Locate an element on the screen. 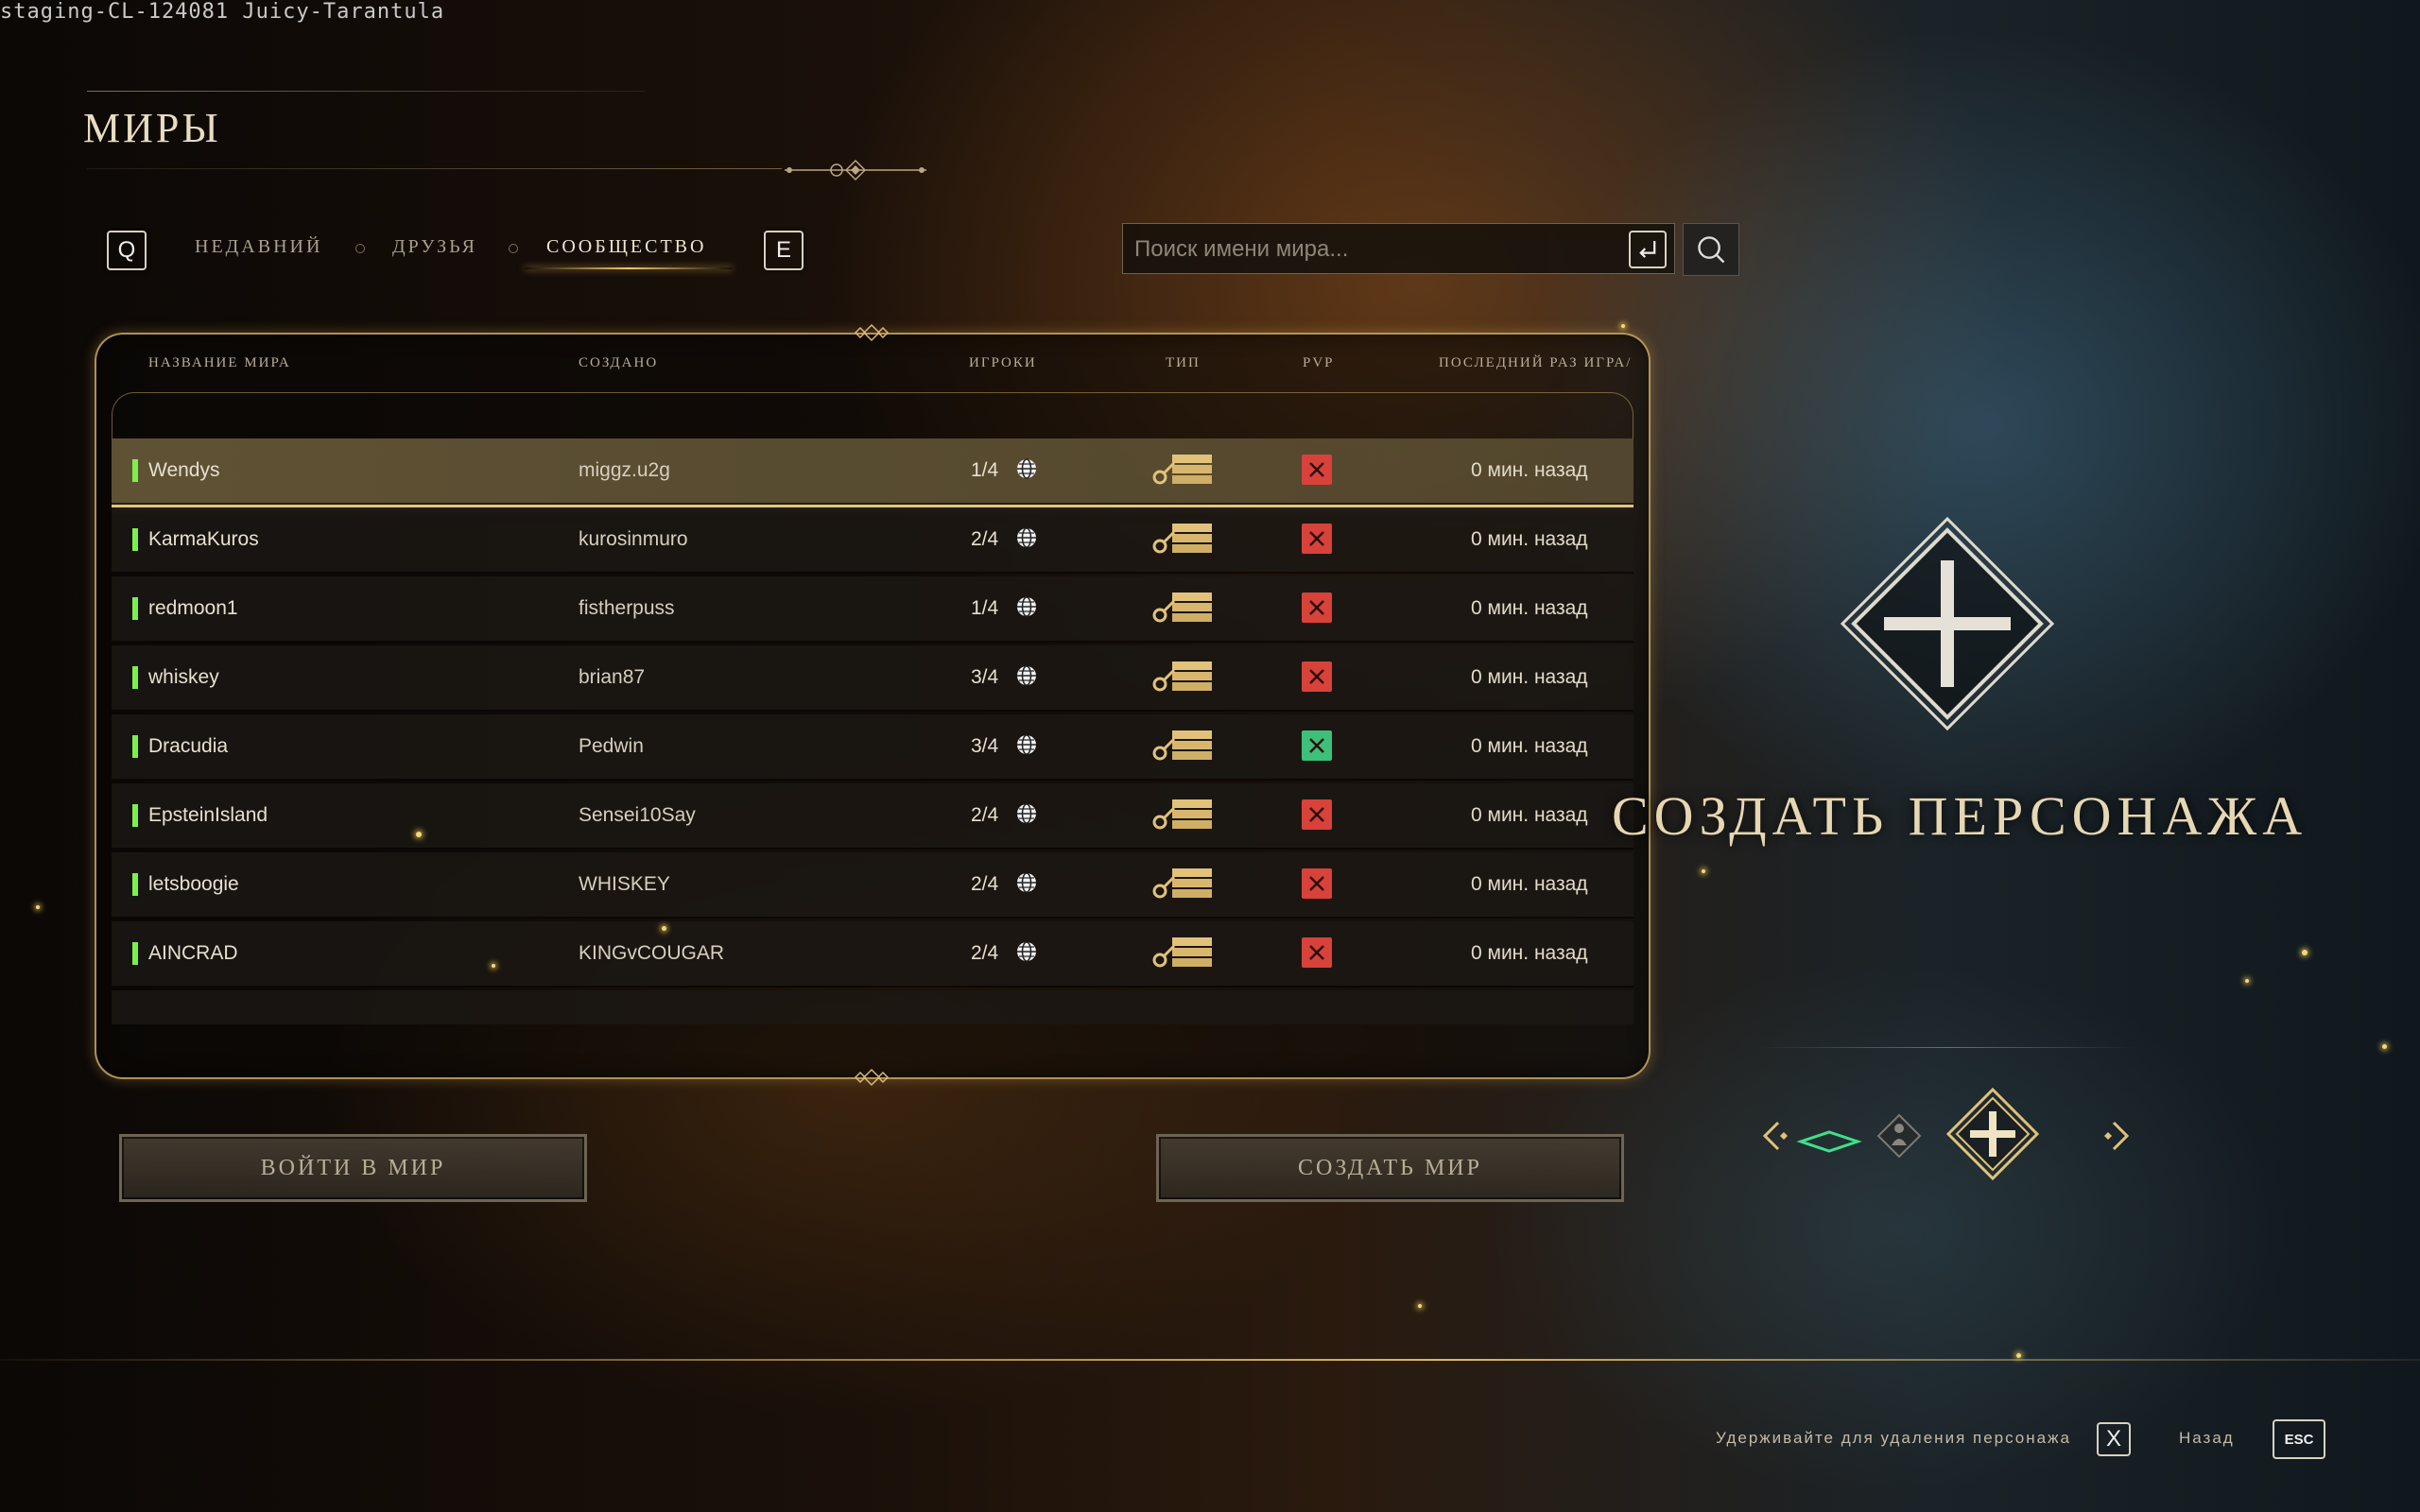 The width and height of the screenshot is (2420, 1512). tab-prev-key: Q is located at coordinates (127, 250).